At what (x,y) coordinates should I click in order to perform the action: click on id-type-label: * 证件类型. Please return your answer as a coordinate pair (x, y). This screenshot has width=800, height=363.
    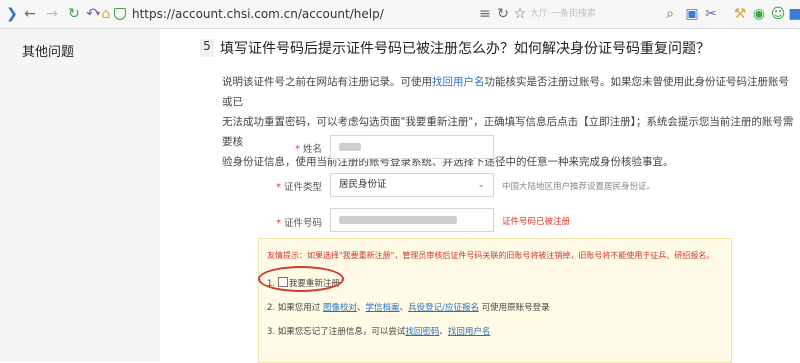
    Looking at the image, I should click on (282, 186).